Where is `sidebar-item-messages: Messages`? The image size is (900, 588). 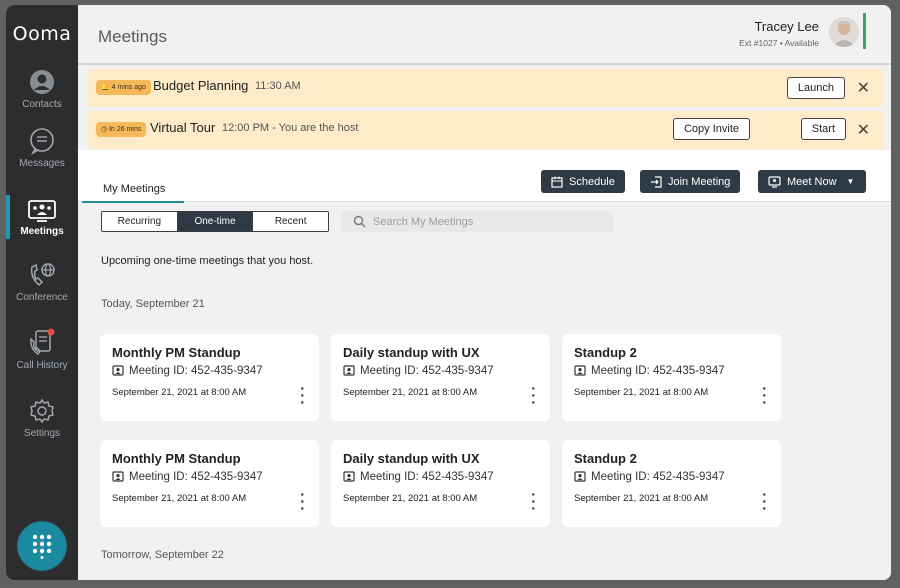
sidebar-item-messages: Messages is located at coordinates (42, 148).